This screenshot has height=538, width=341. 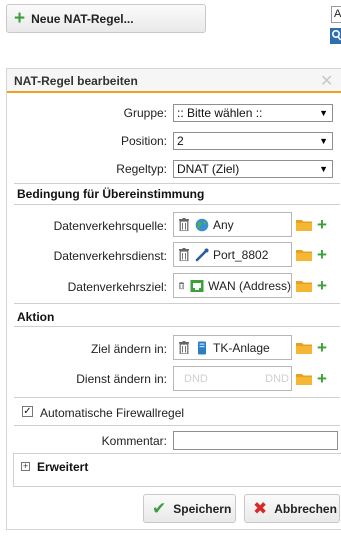 What do you see at coordinates (25, 466) in the screenshot?
I see `expand-icon: +` at bounding box center [25, 466].